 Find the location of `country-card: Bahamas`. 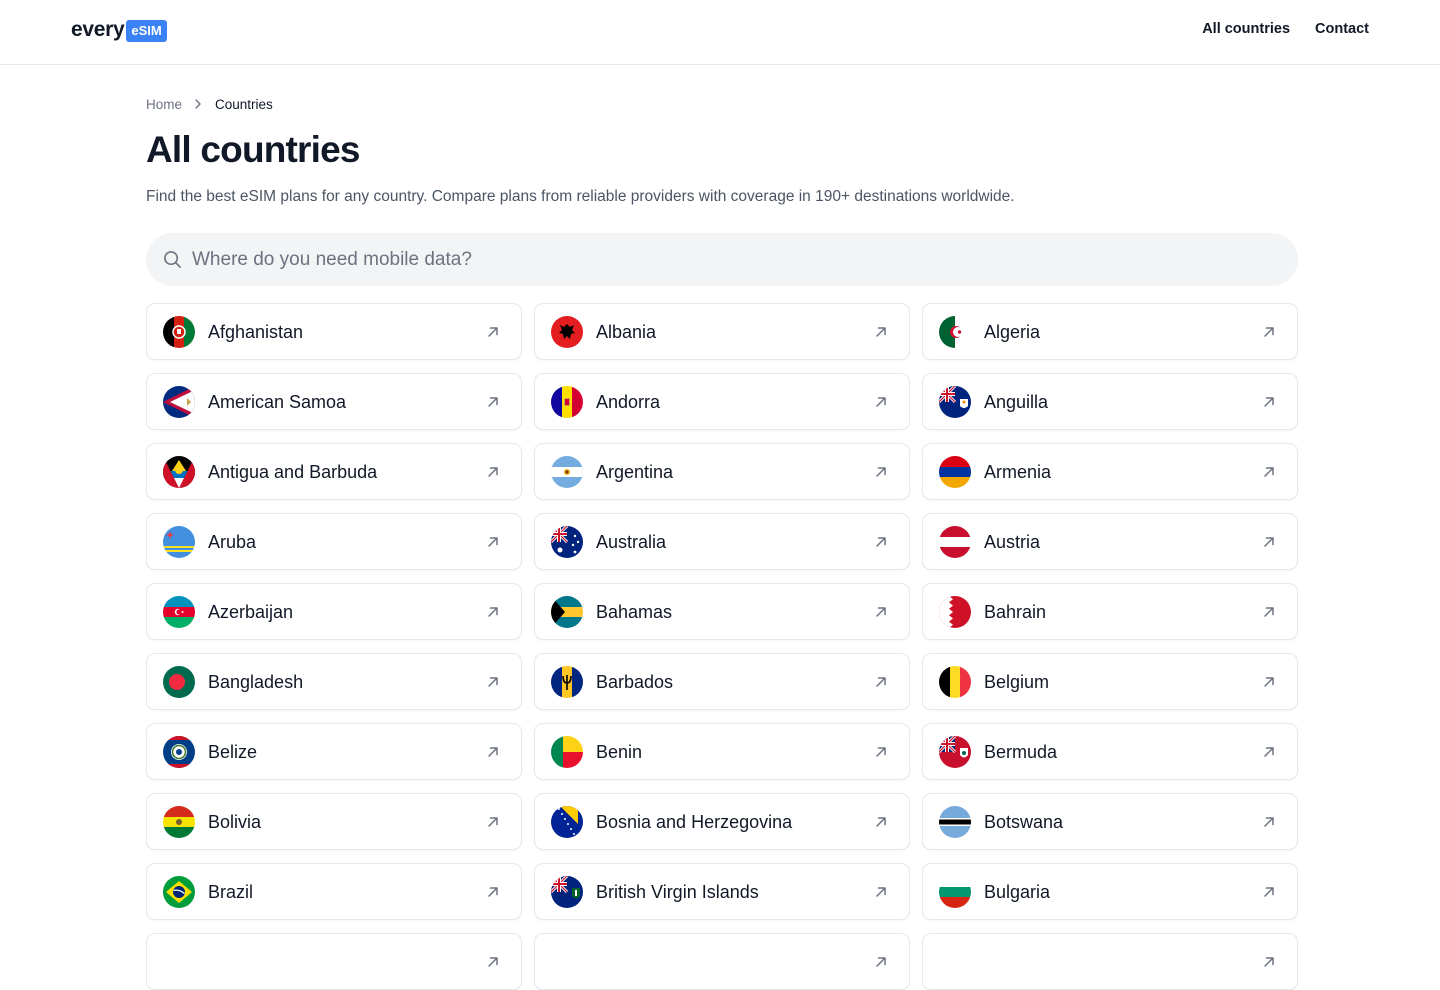

country-card: Bahamas is located at coordinates (722, 611).